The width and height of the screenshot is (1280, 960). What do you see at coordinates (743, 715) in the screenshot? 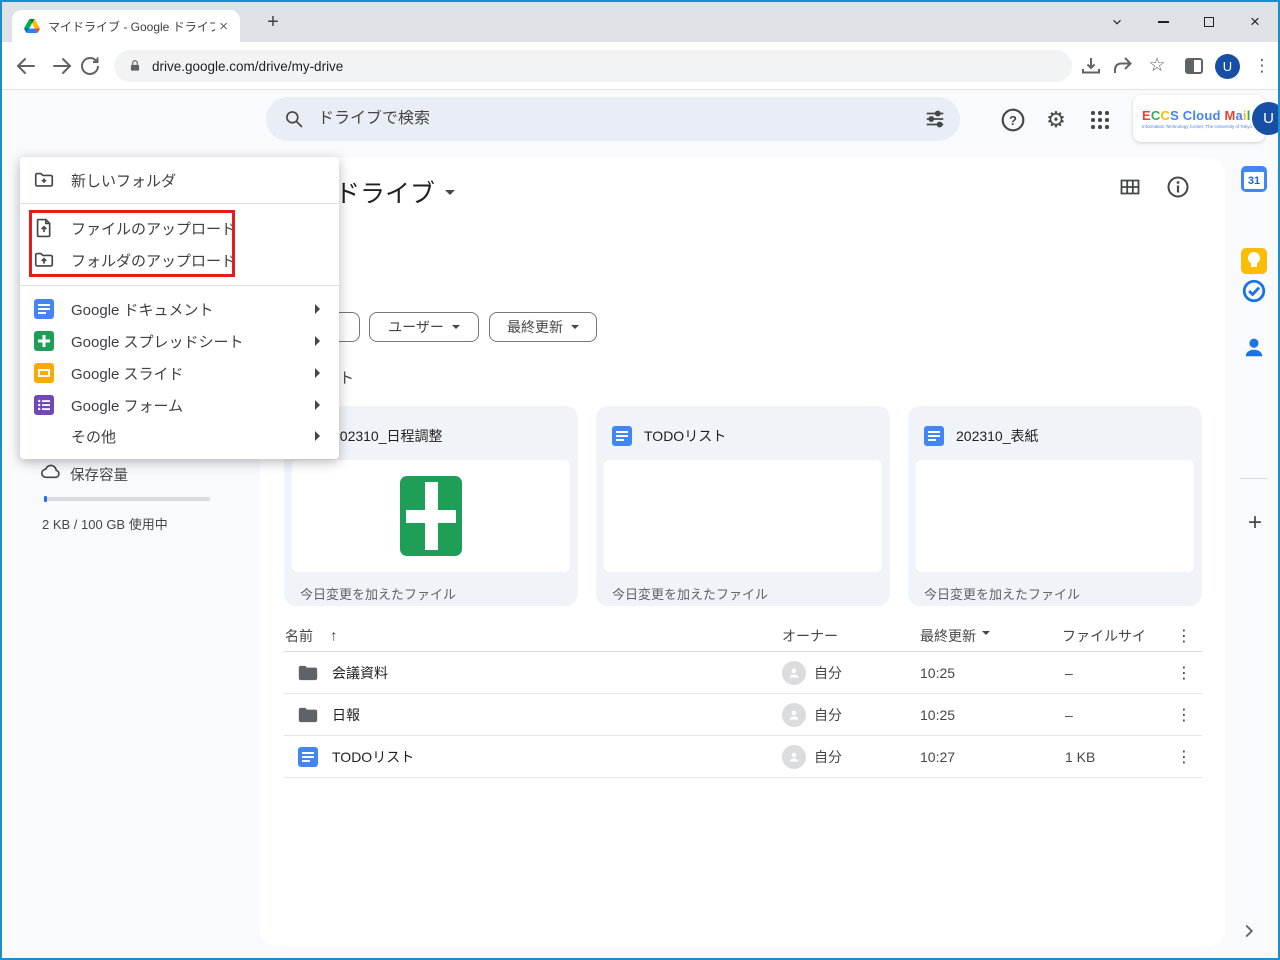
I see `file-row: 日報 自分 10:25 – ⋮` at bounding box center [743, 715].